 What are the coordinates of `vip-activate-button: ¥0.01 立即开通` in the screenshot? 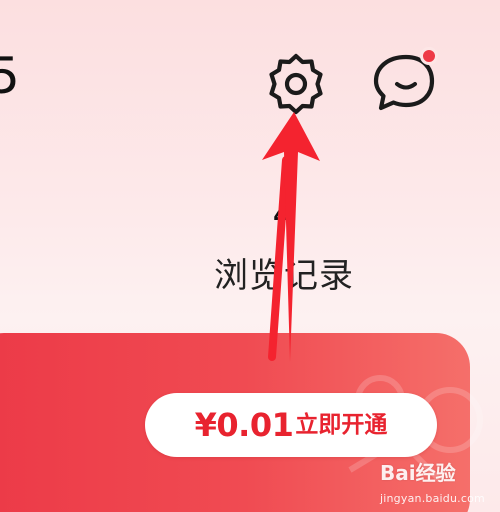 It's located at (291, 425).